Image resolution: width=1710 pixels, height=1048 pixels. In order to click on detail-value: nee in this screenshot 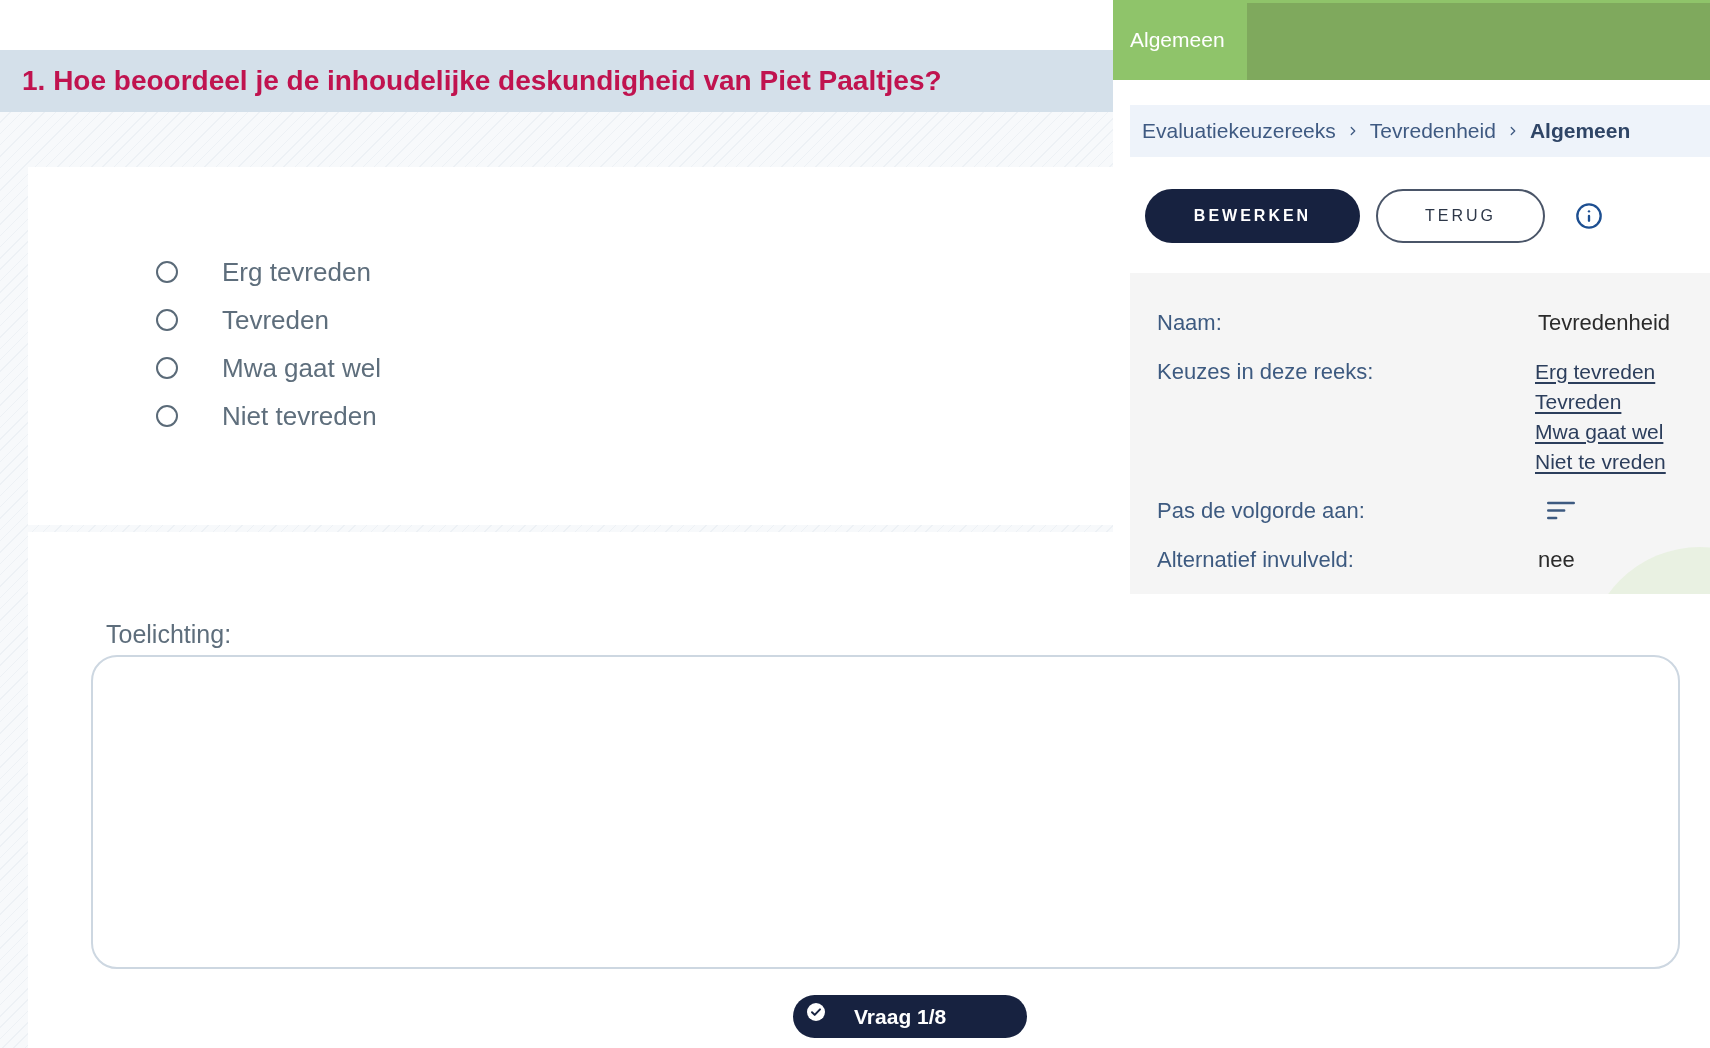, I will do `click(1556, 560)`.